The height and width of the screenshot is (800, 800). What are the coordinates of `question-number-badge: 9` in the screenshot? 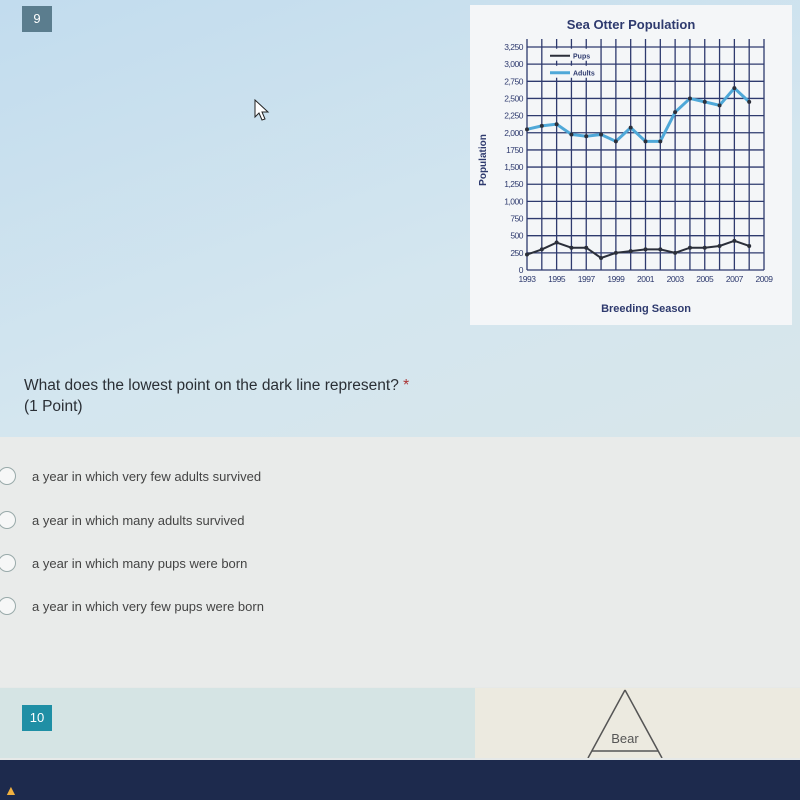 It's located at (37, 19).